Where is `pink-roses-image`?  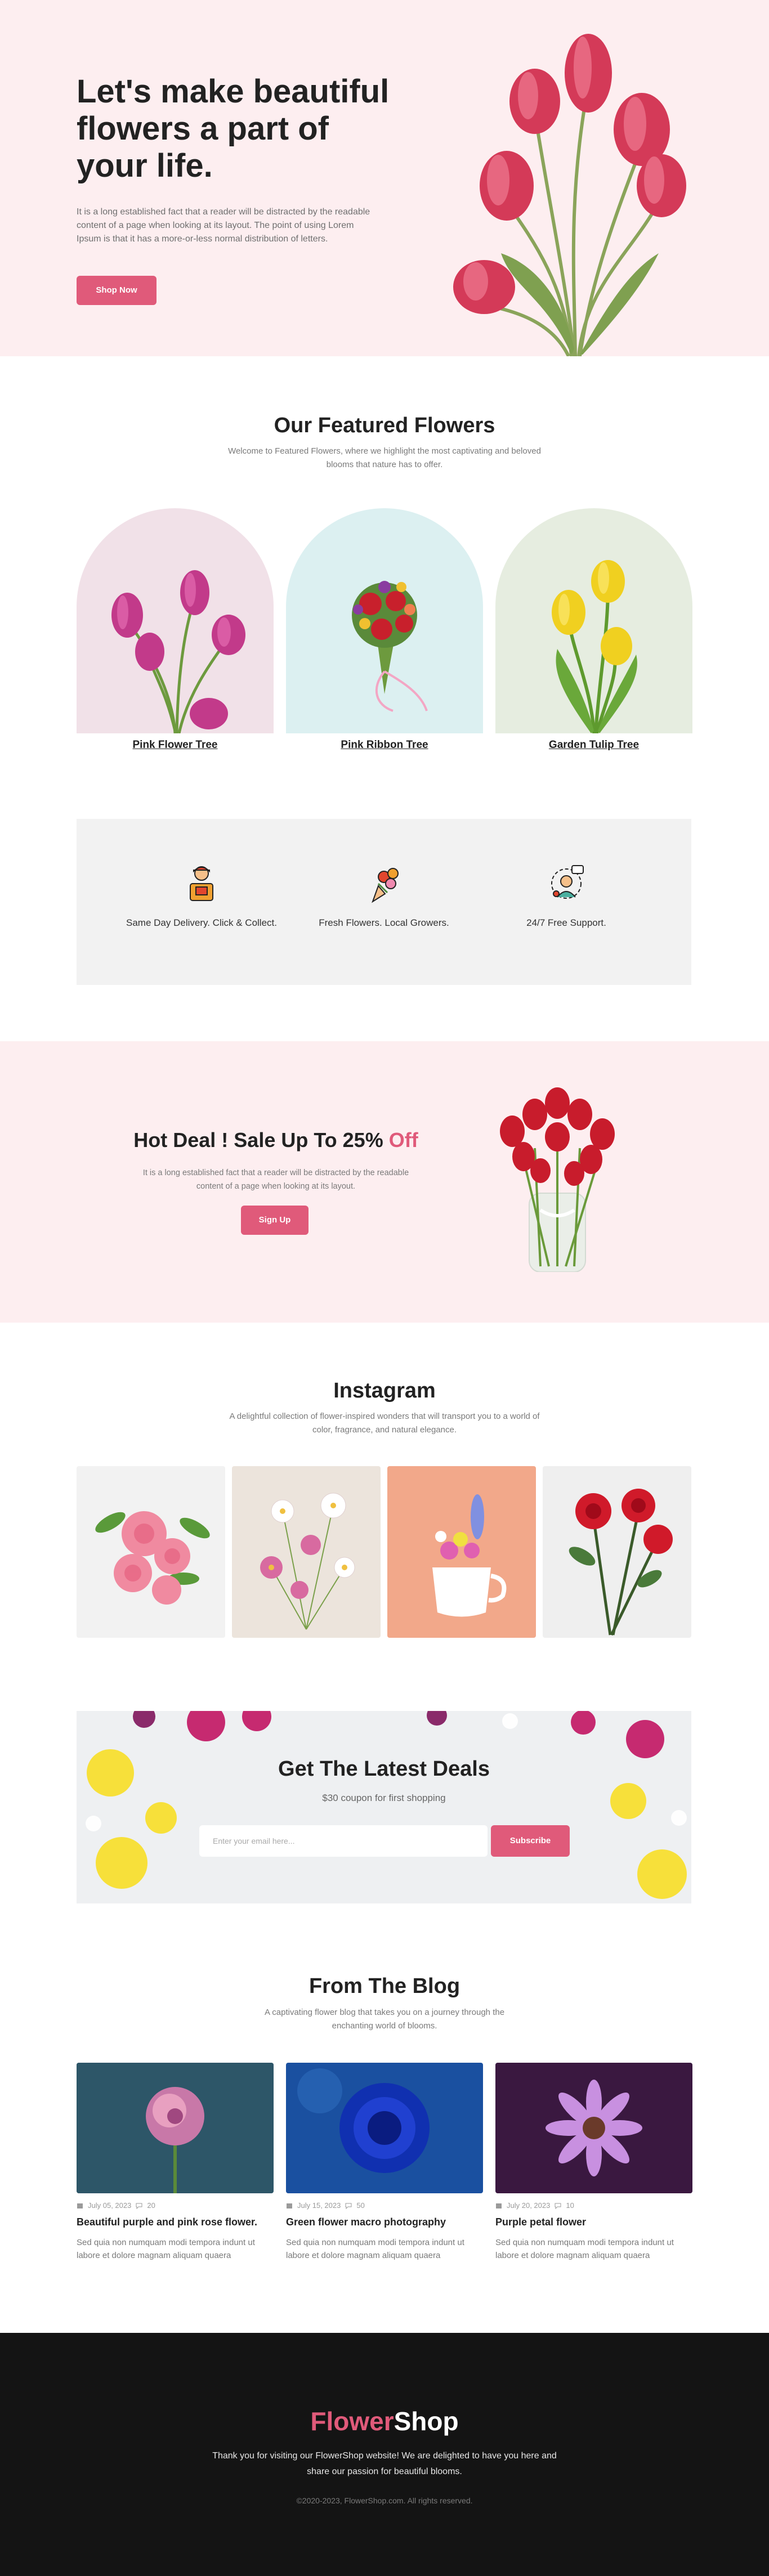 pink-roses-image is located at coordinates (152, 1558).